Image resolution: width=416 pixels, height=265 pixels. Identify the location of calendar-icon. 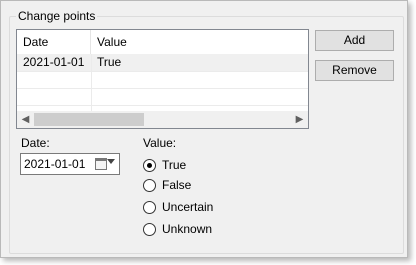
(101, 164).